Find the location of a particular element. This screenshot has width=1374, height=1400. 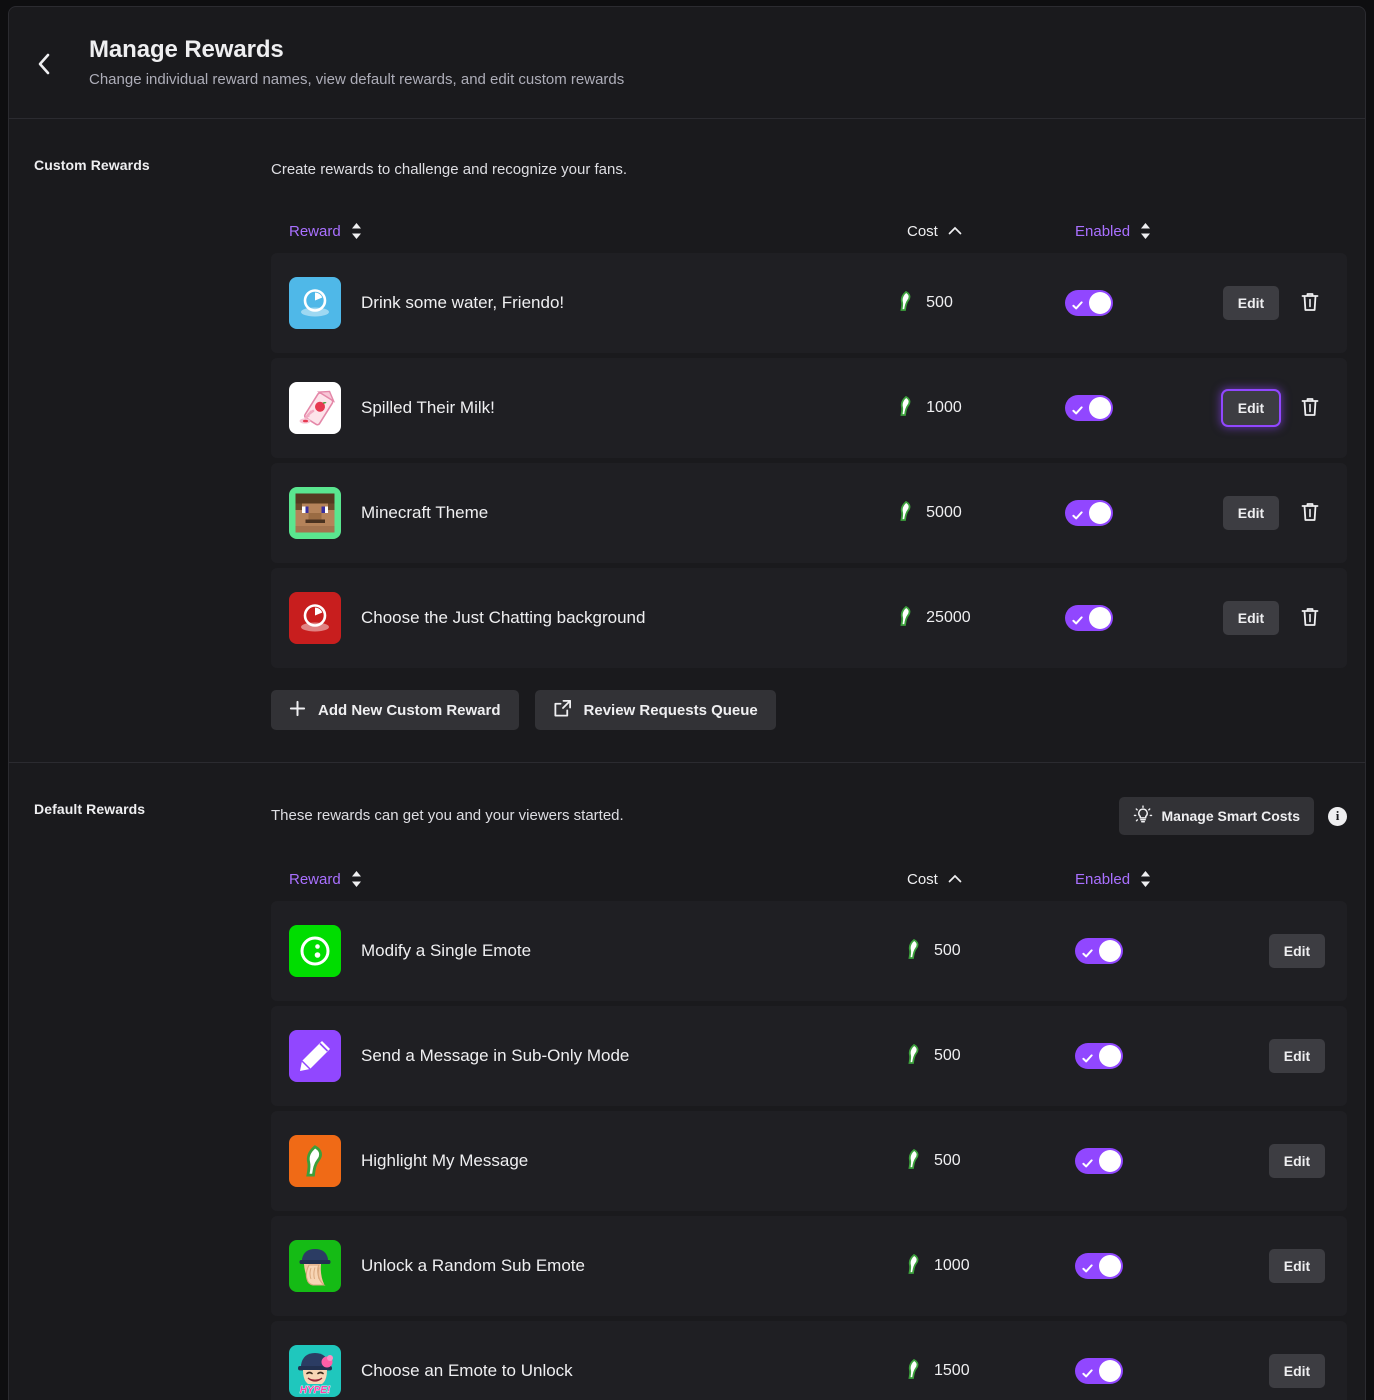

manage-smart-costs-button: Manage Smart Costs is located at coordinates (1216, 816).